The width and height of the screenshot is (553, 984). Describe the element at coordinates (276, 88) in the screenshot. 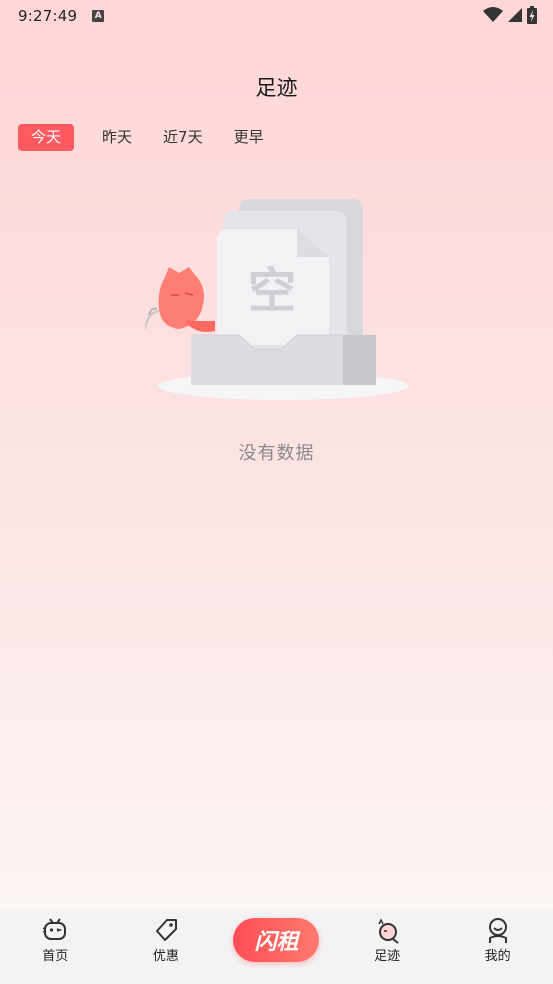

I see `page-title: 足迹` at that location.